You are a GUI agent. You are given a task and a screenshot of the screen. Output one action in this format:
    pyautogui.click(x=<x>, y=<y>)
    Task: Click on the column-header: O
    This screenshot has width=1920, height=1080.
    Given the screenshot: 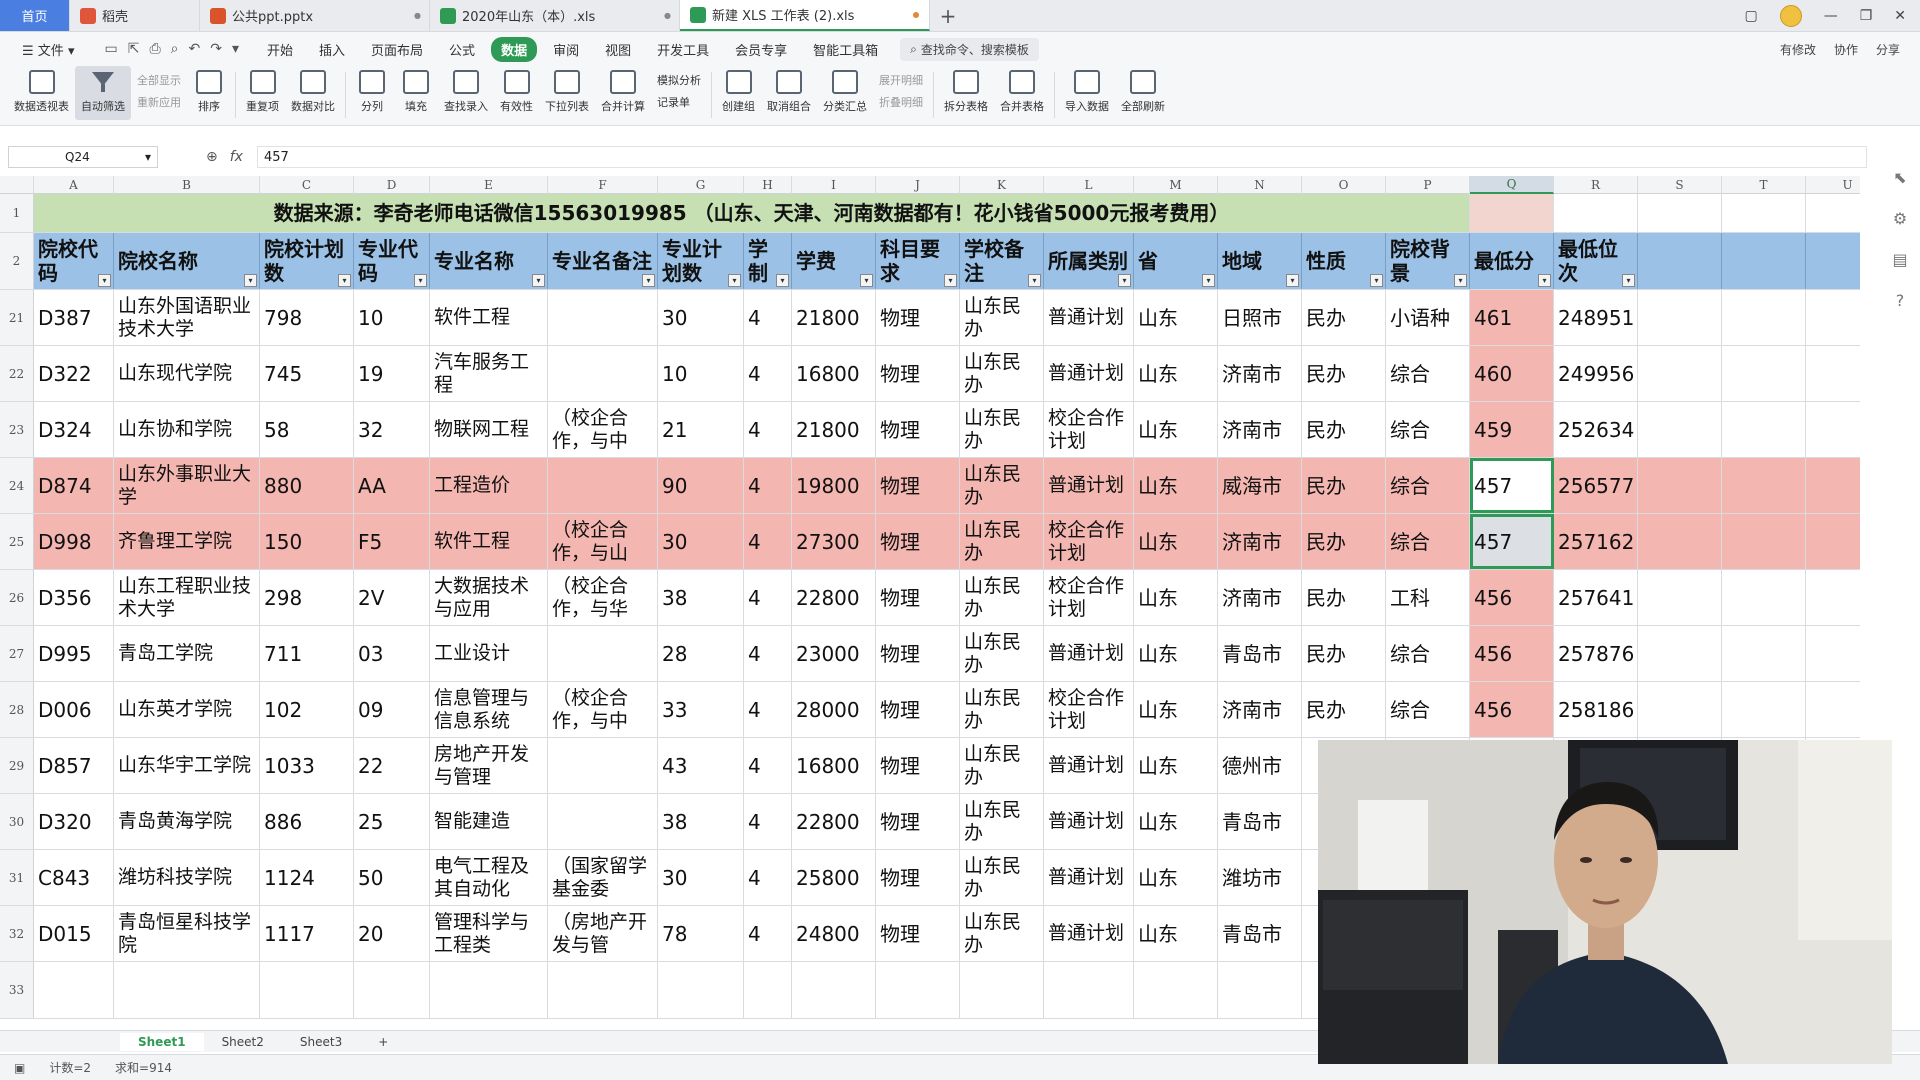 What is the action you would take?
    pyautogui.click(x=1344, y=185)
    